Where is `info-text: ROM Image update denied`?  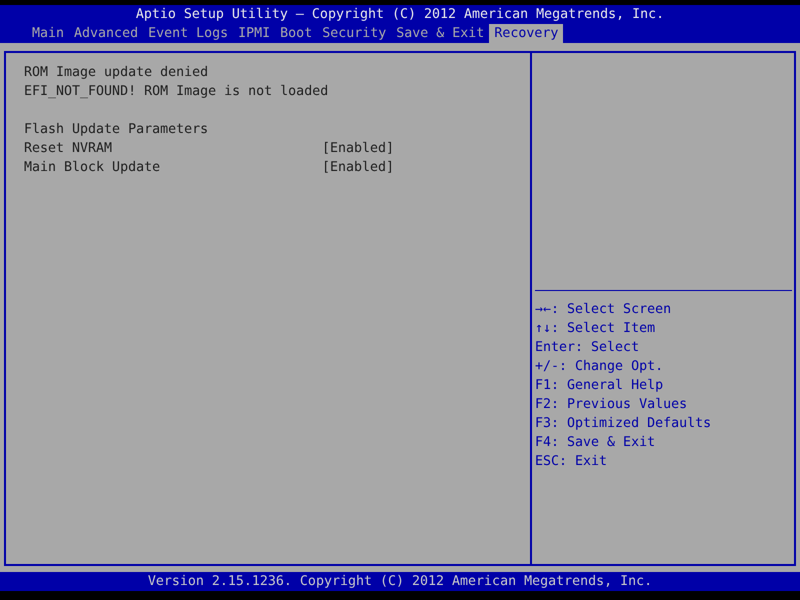
info-text: ROM Image update denied is located at coordinates (117, 73).